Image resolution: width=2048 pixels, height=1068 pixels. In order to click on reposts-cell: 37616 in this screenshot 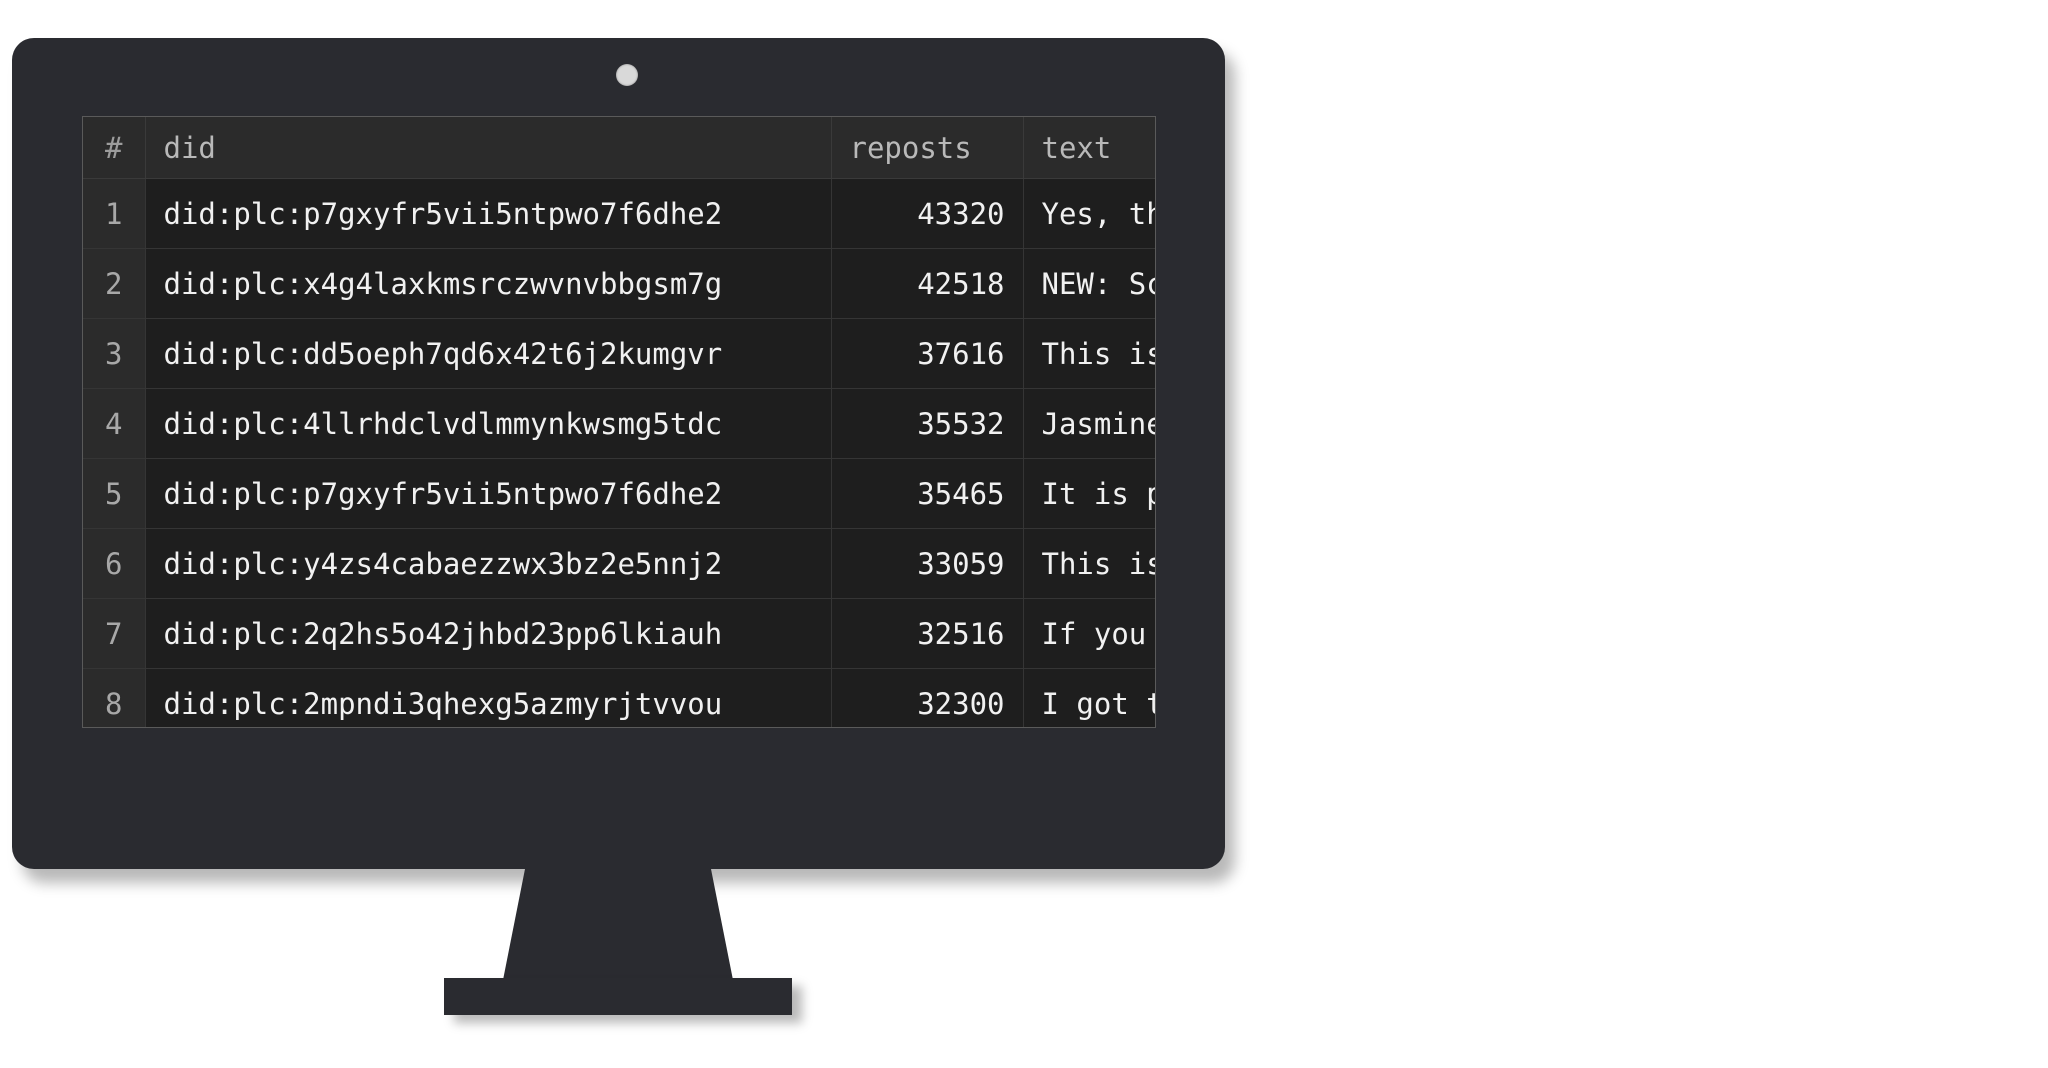, I will do `click(927, 353)`.